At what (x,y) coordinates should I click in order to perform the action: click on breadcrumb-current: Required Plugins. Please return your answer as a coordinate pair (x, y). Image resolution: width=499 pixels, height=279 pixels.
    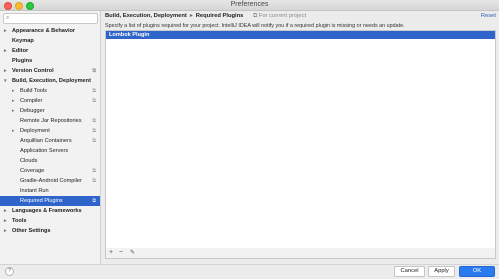
    Looking at the image, I should click on (219, 16).